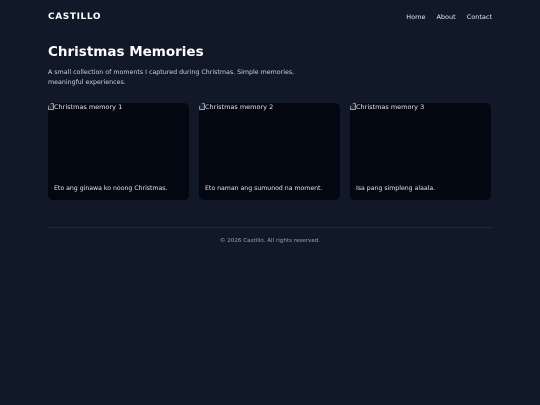 This screenshot has height=405, width=540. I want to click on nav-link-about: About, so click(445, 17).